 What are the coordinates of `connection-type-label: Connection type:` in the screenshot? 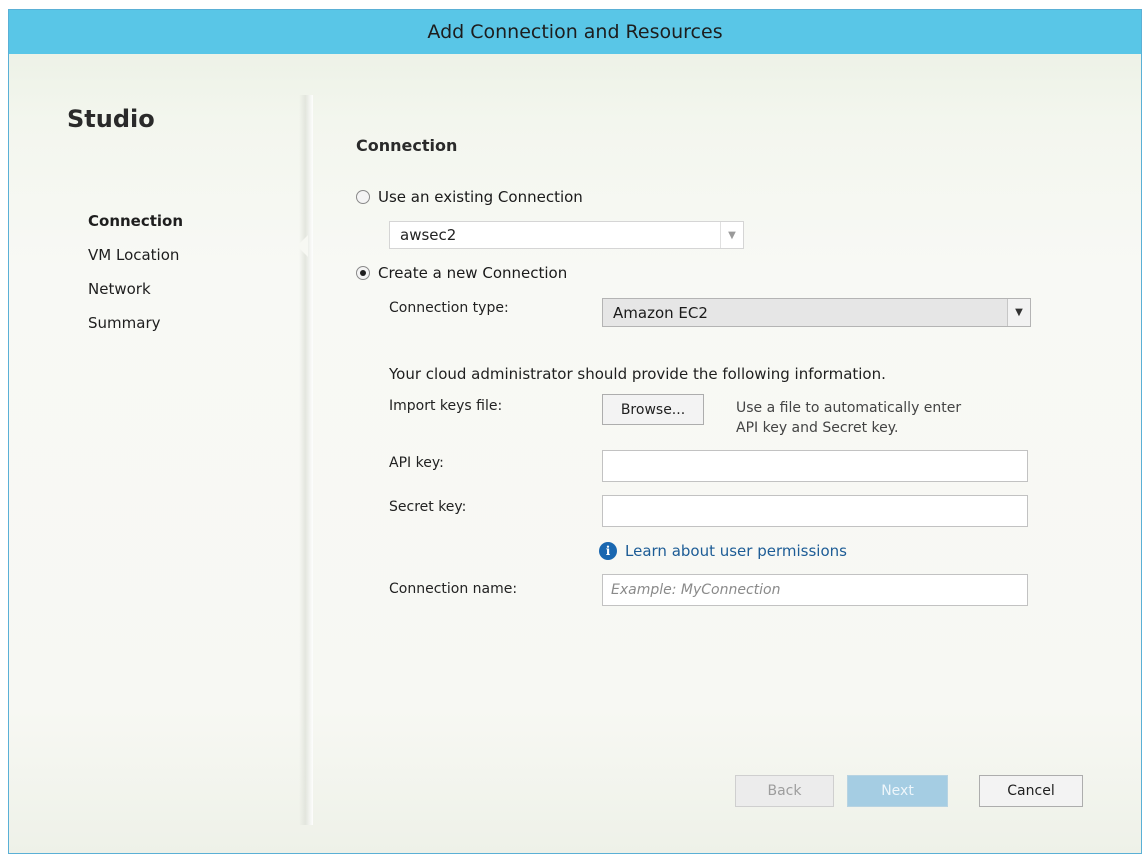 It's located at (449, 308).